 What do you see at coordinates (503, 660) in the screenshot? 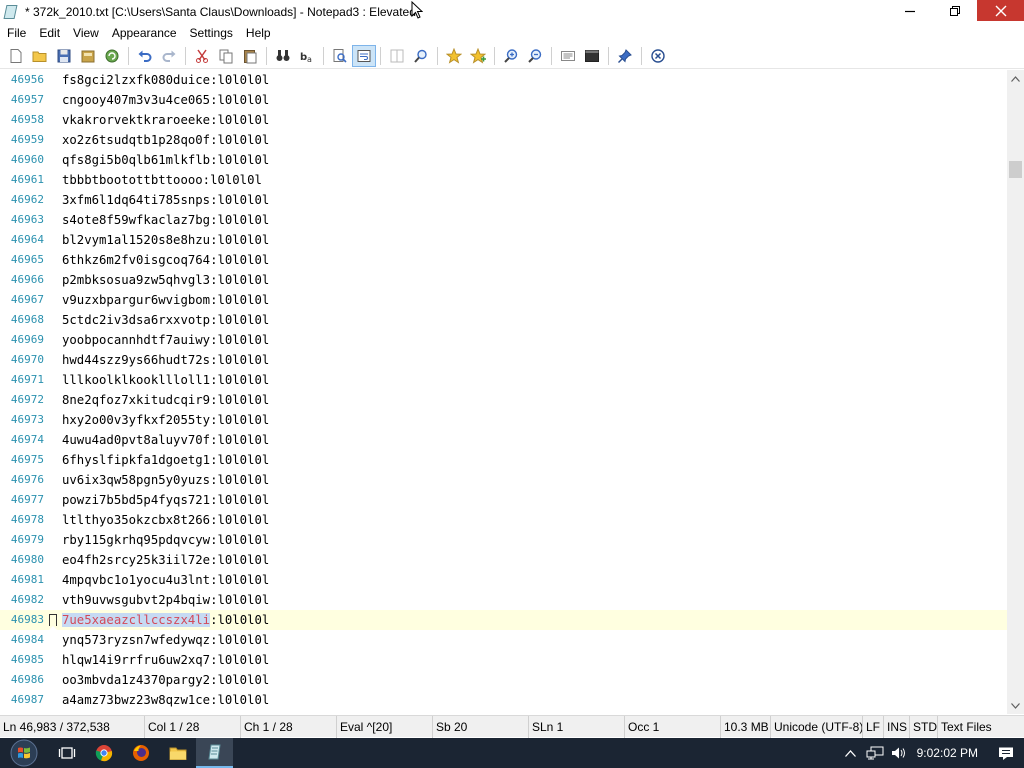
I see `editor-line: 46985 hlqw14i9rrfru6uw2xq7:l0l0l0l` at bounding box center [503, 660].